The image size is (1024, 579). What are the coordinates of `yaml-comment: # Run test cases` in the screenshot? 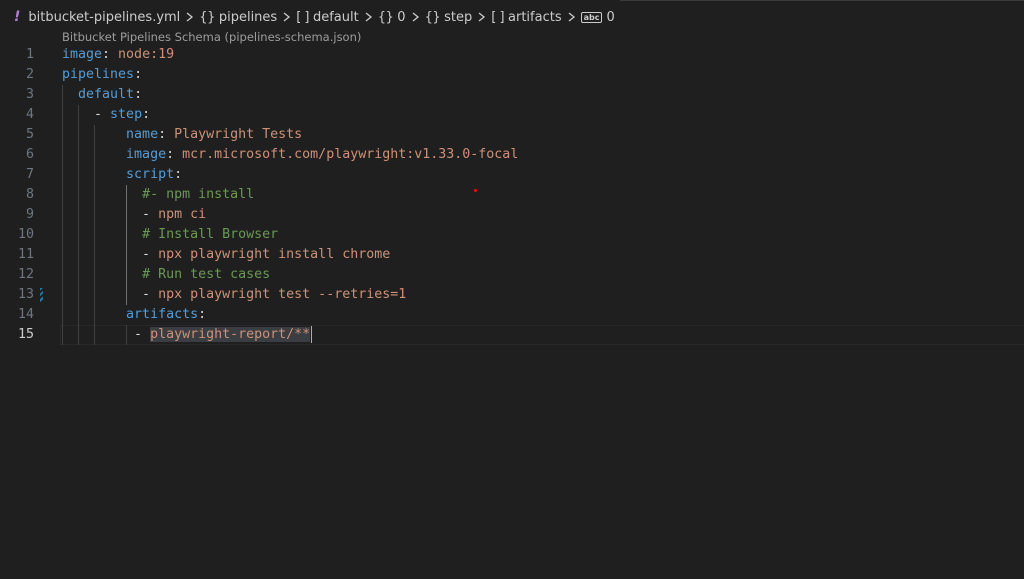 It's located at (206, 274).